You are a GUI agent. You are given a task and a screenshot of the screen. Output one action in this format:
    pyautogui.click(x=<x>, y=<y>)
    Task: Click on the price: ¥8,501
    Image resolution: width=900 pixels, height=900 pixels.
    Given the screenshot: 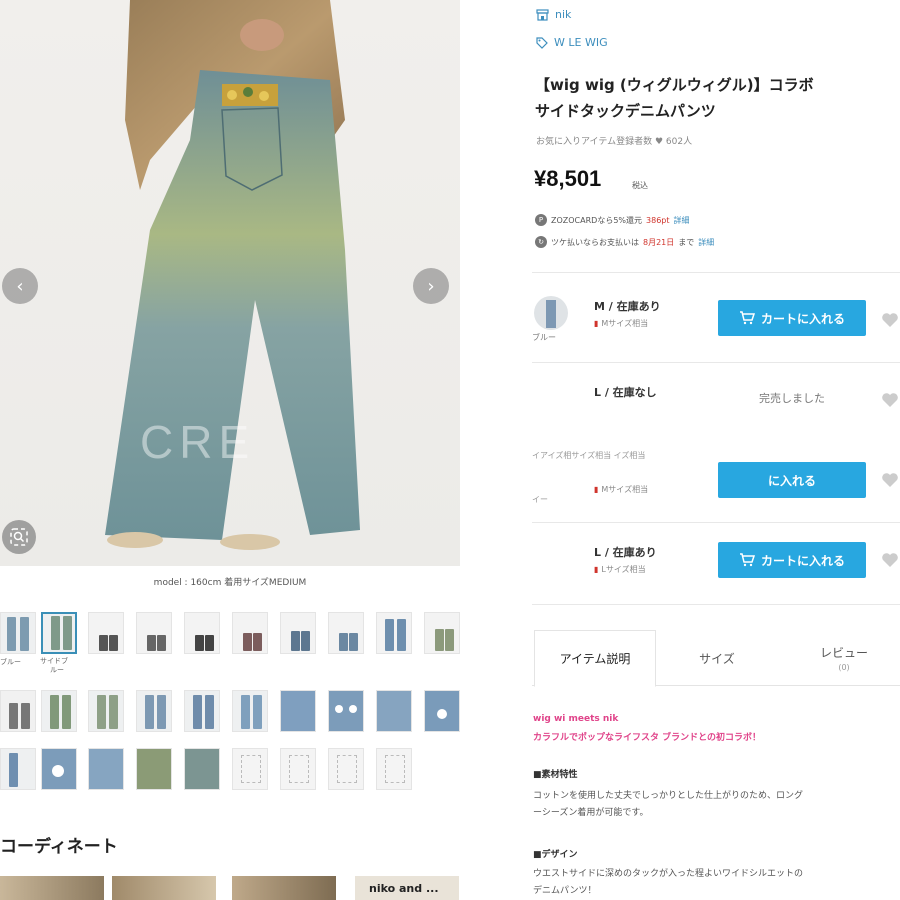 What is the action you would take?
    pyautogui.click(x=568, y=178)
    